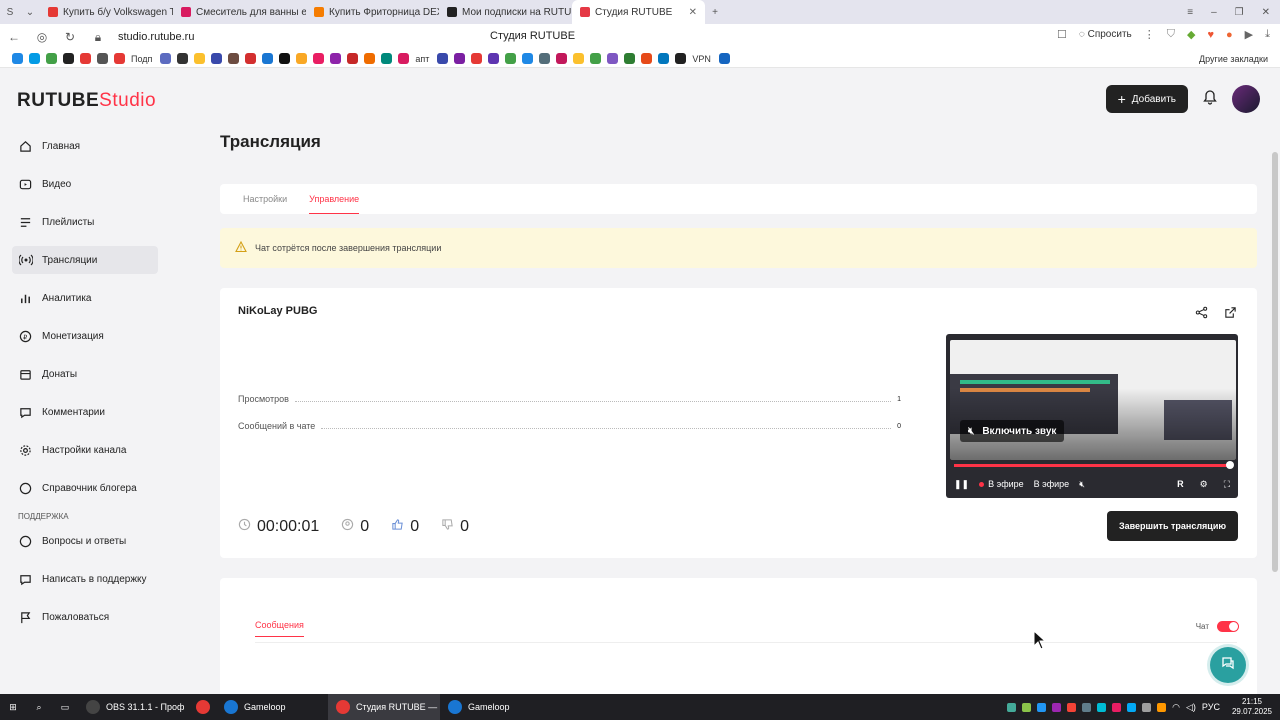 Image resolution: width=1280 pixels, height=720 pixels. What do you see at coordinates (1190, 12) in the screenshot?
I see `window-menu-icon: ≡` at bounding box center [1190, 12].